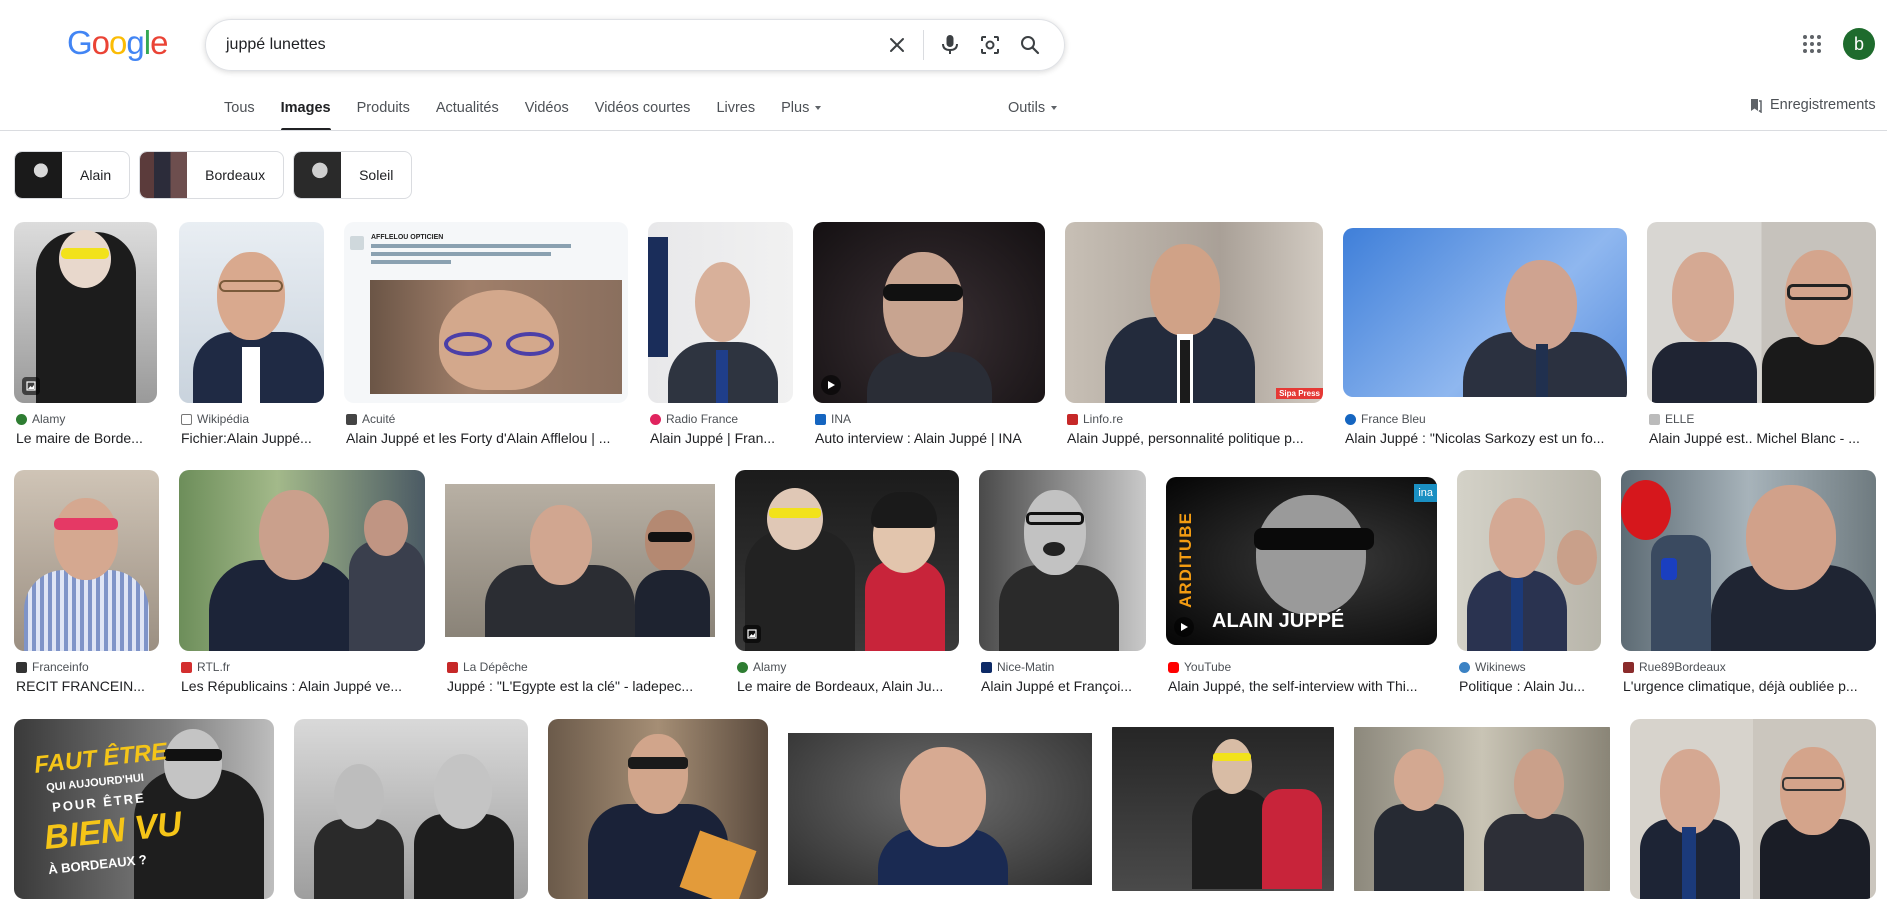 This screenshot has width=1887, height=901. I want to click on chip-alain: Alain, so click(72, 175).